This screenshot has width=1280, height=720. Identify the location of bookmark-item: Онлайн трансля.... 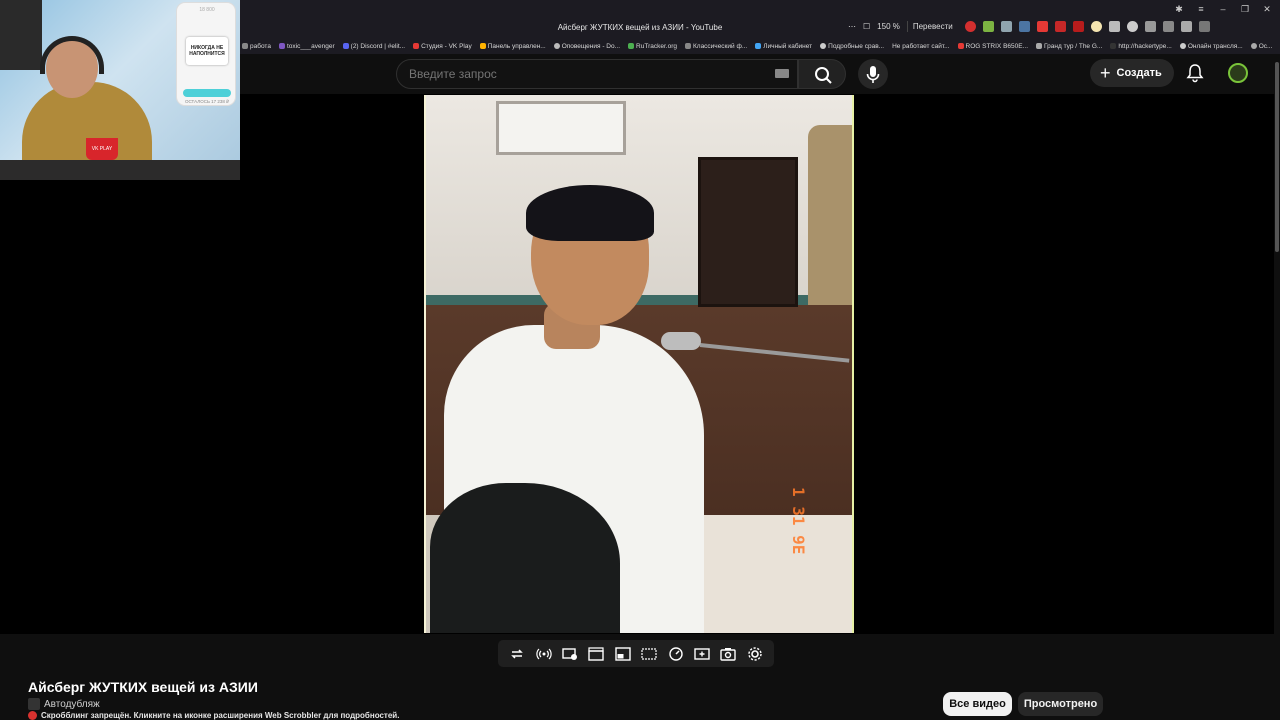
(1211, 46).